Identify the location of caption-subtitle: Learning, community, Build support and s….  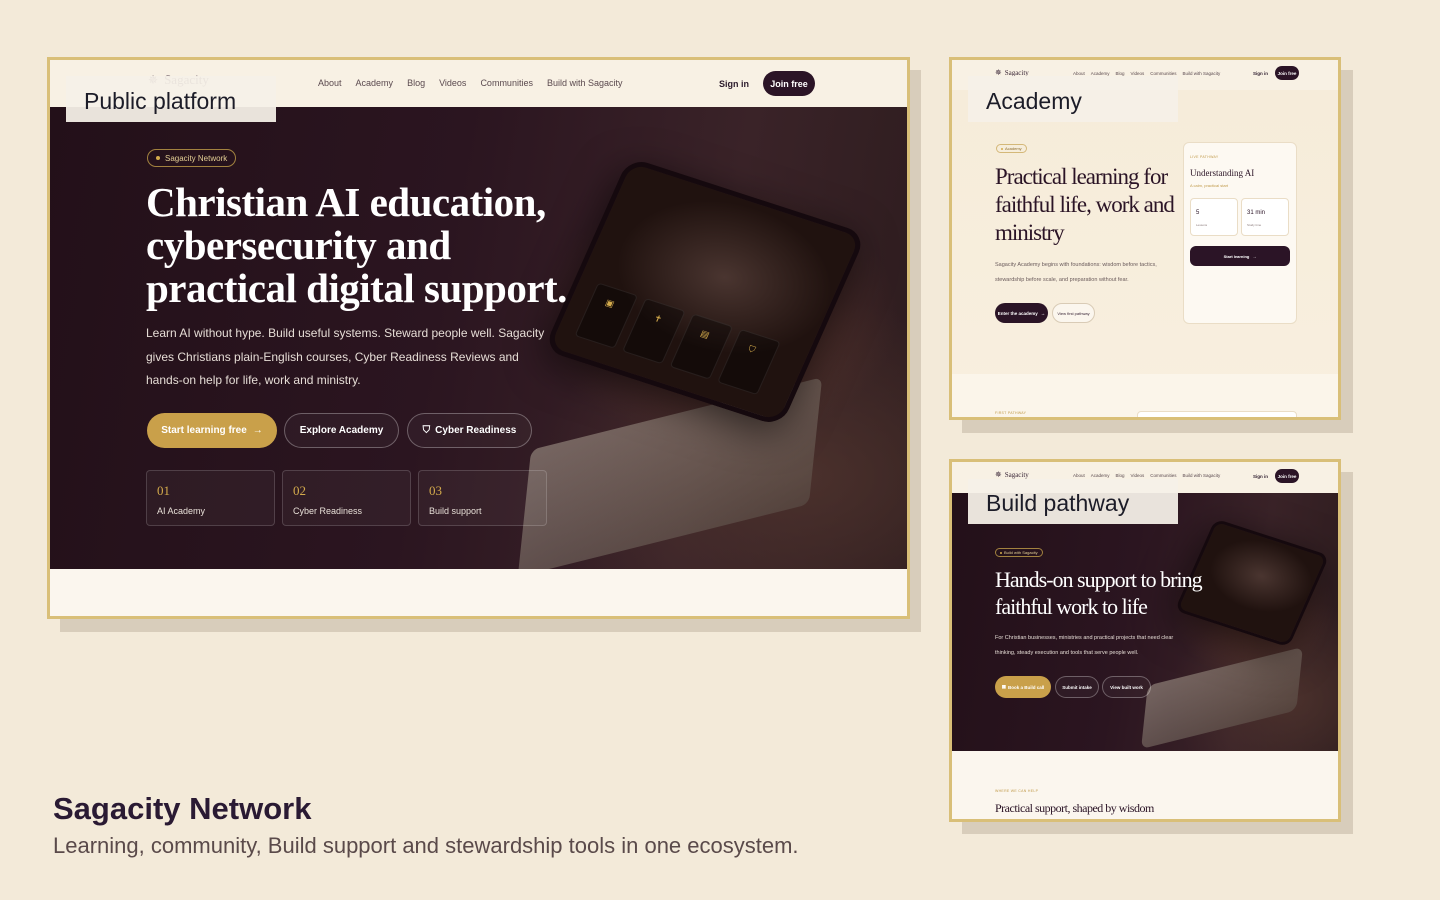
(426, 845).